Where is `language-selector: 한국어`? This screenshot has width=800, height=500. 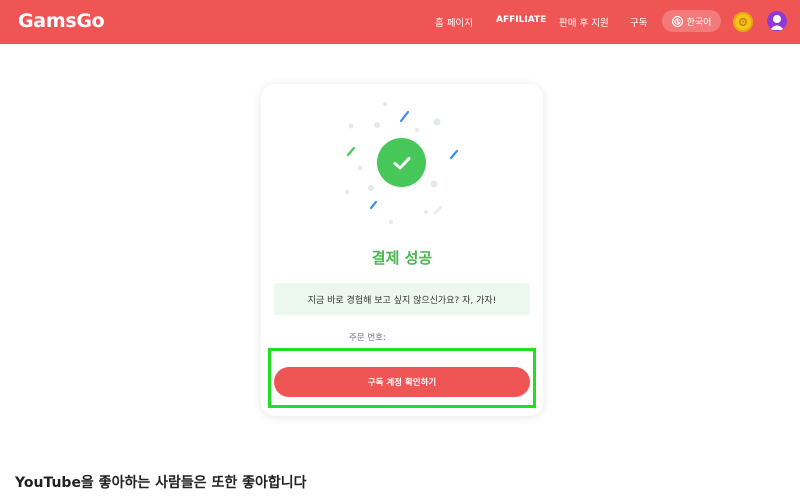
language-selector: 한국어 is located at coordinates (691, 21).